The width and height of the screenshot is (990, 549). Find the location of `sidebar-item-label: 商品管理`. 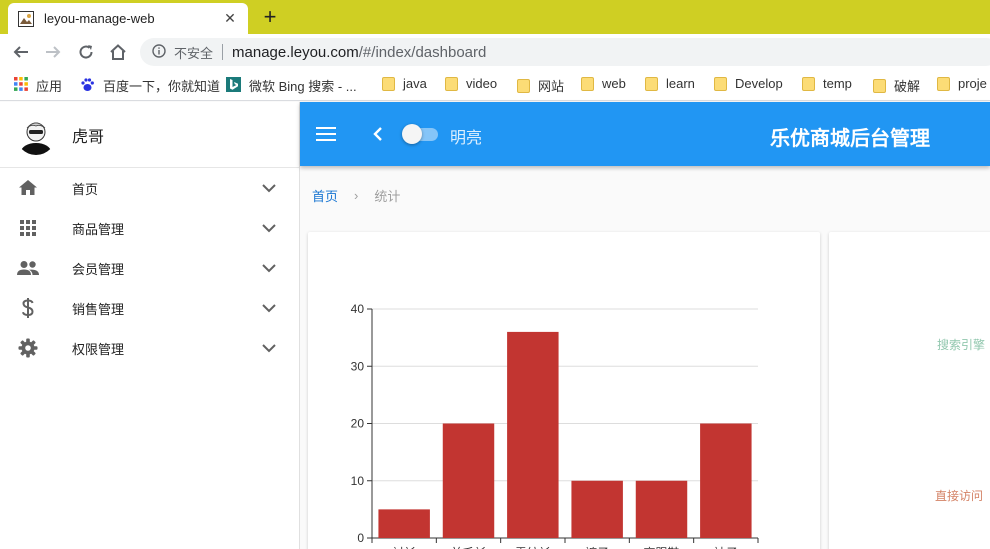

sidebar-item-label: 商品管理 is located at coordinates (98, 229).